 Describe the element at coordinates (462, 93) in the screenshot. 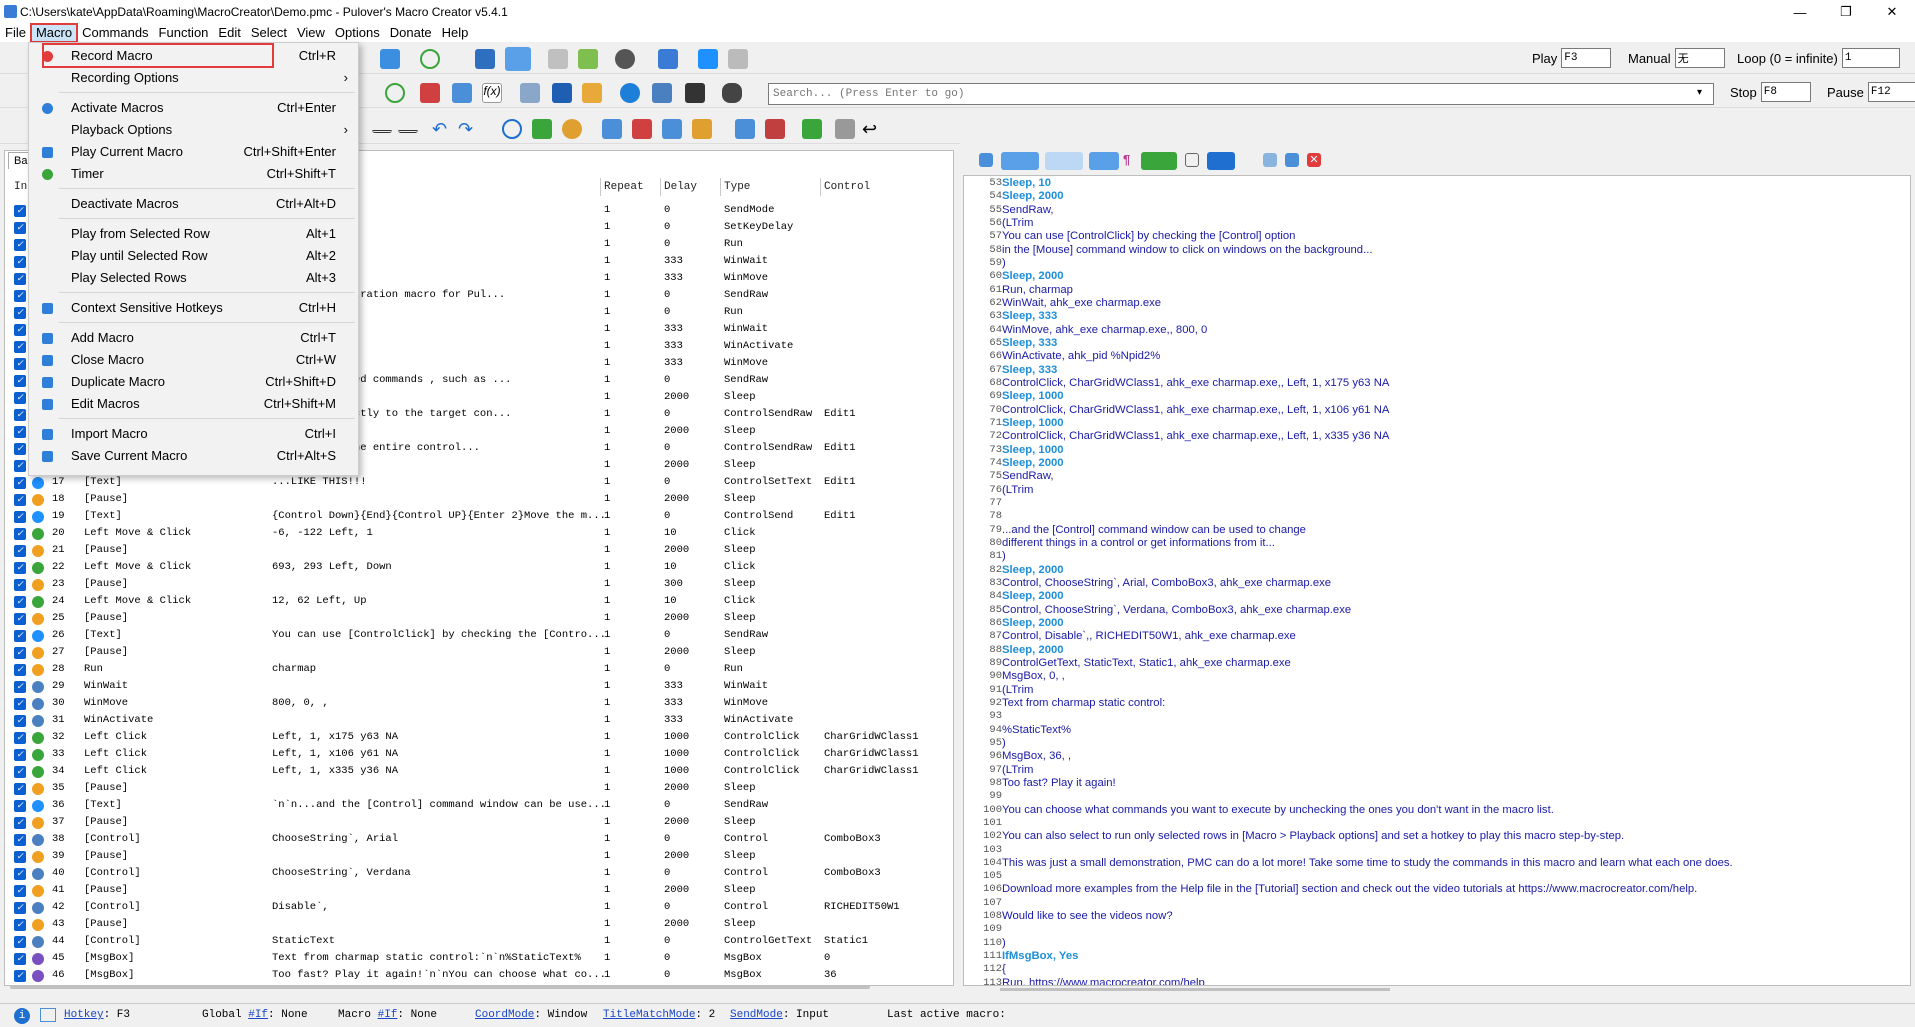

I see `variable-icon` at that location.